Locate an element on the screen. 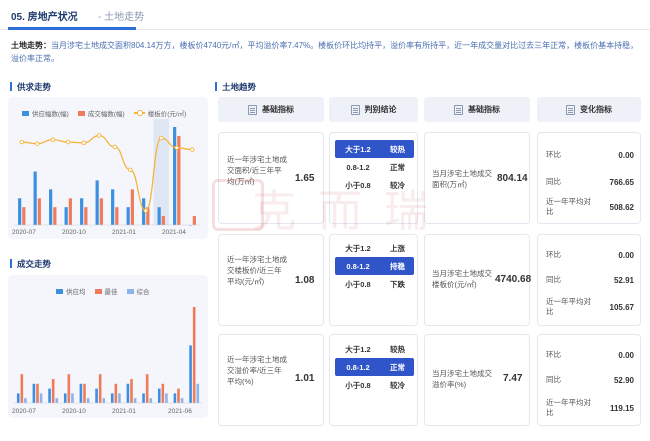 Image resolution: width=650 pixels, height=441 pixels. deal-section-title: 成交走势 is located at coordinates (30, 264).